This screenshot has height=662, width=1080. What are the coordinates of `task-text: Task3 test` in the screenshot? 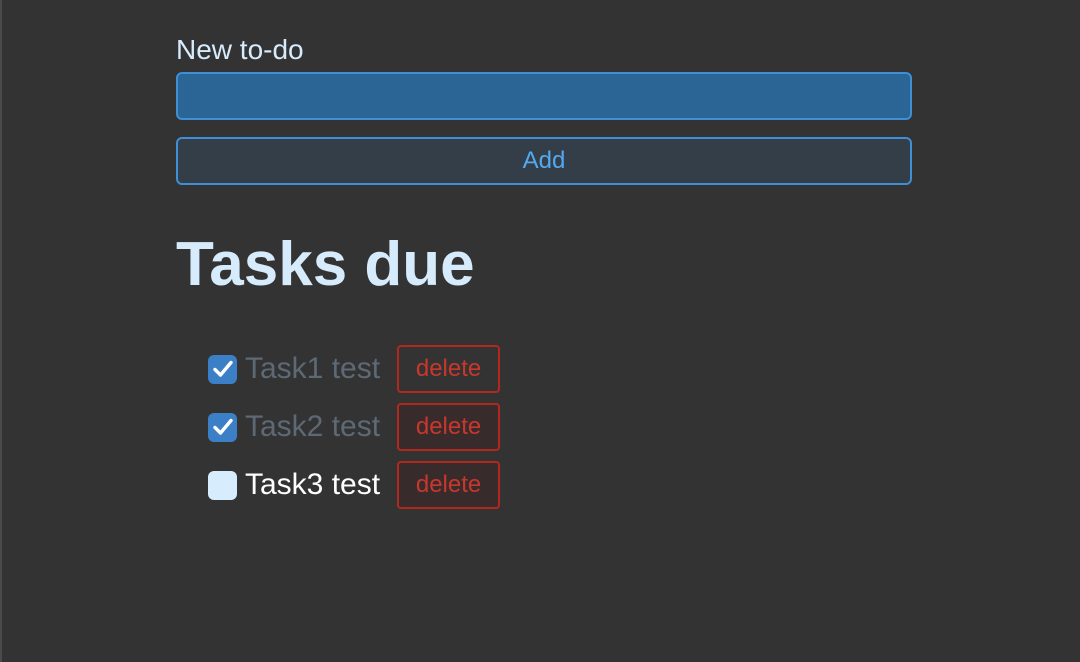 It's located at (313, 484).